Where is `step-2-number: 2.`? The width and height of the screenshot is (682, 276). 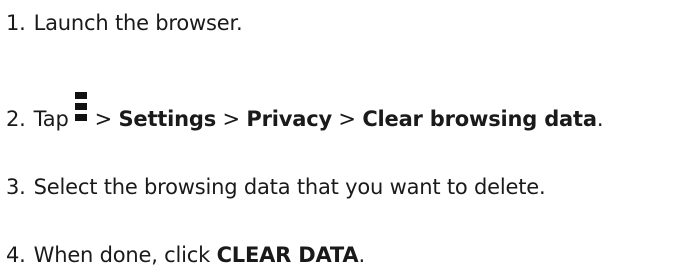 step-2-number: 2. is located at coordinates (16, 119).